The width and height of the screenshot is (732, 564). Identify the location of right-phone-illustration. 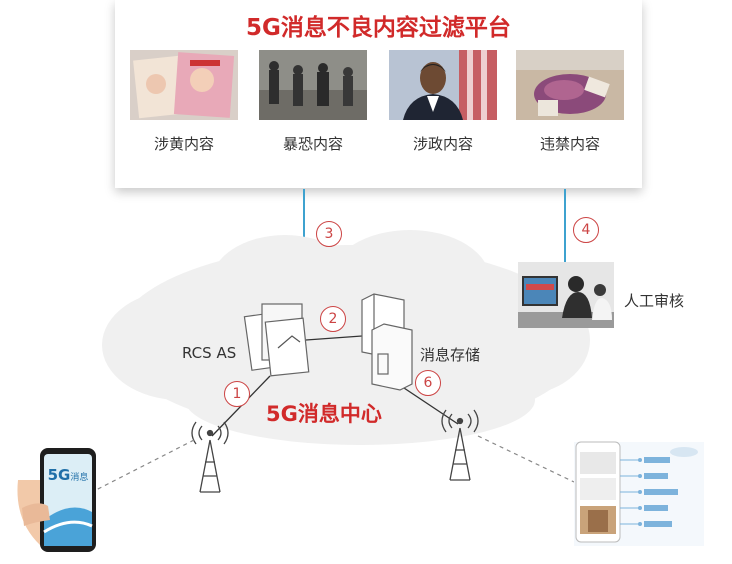
(639, 493).